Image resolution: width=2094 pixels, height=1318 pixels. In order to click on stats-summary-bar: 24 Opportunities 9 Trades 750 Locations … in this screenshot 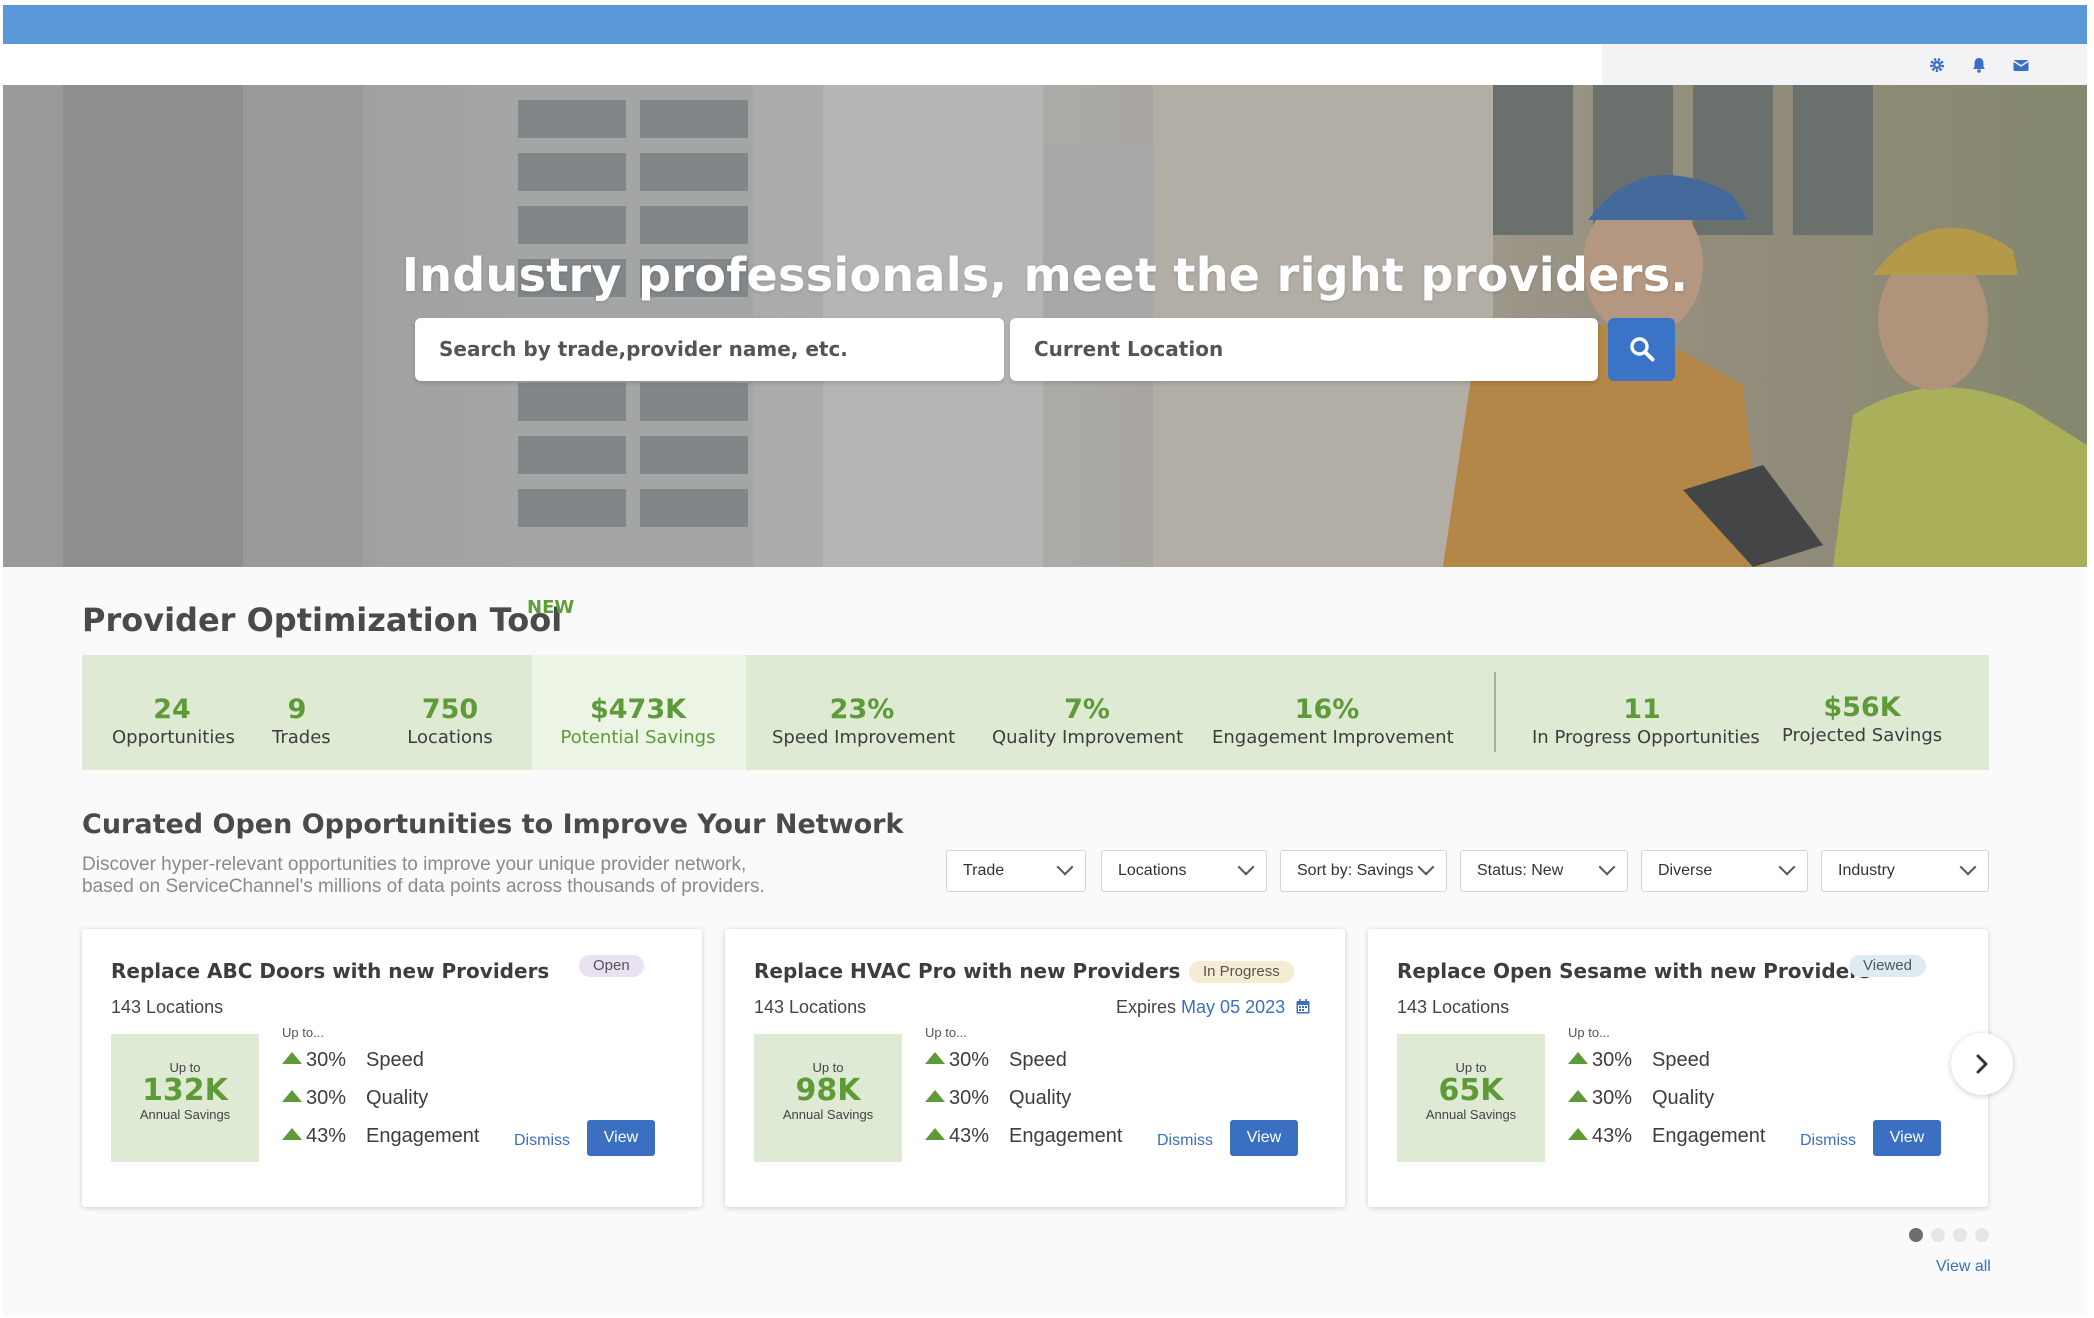, I will do `click(1035, 712)`.